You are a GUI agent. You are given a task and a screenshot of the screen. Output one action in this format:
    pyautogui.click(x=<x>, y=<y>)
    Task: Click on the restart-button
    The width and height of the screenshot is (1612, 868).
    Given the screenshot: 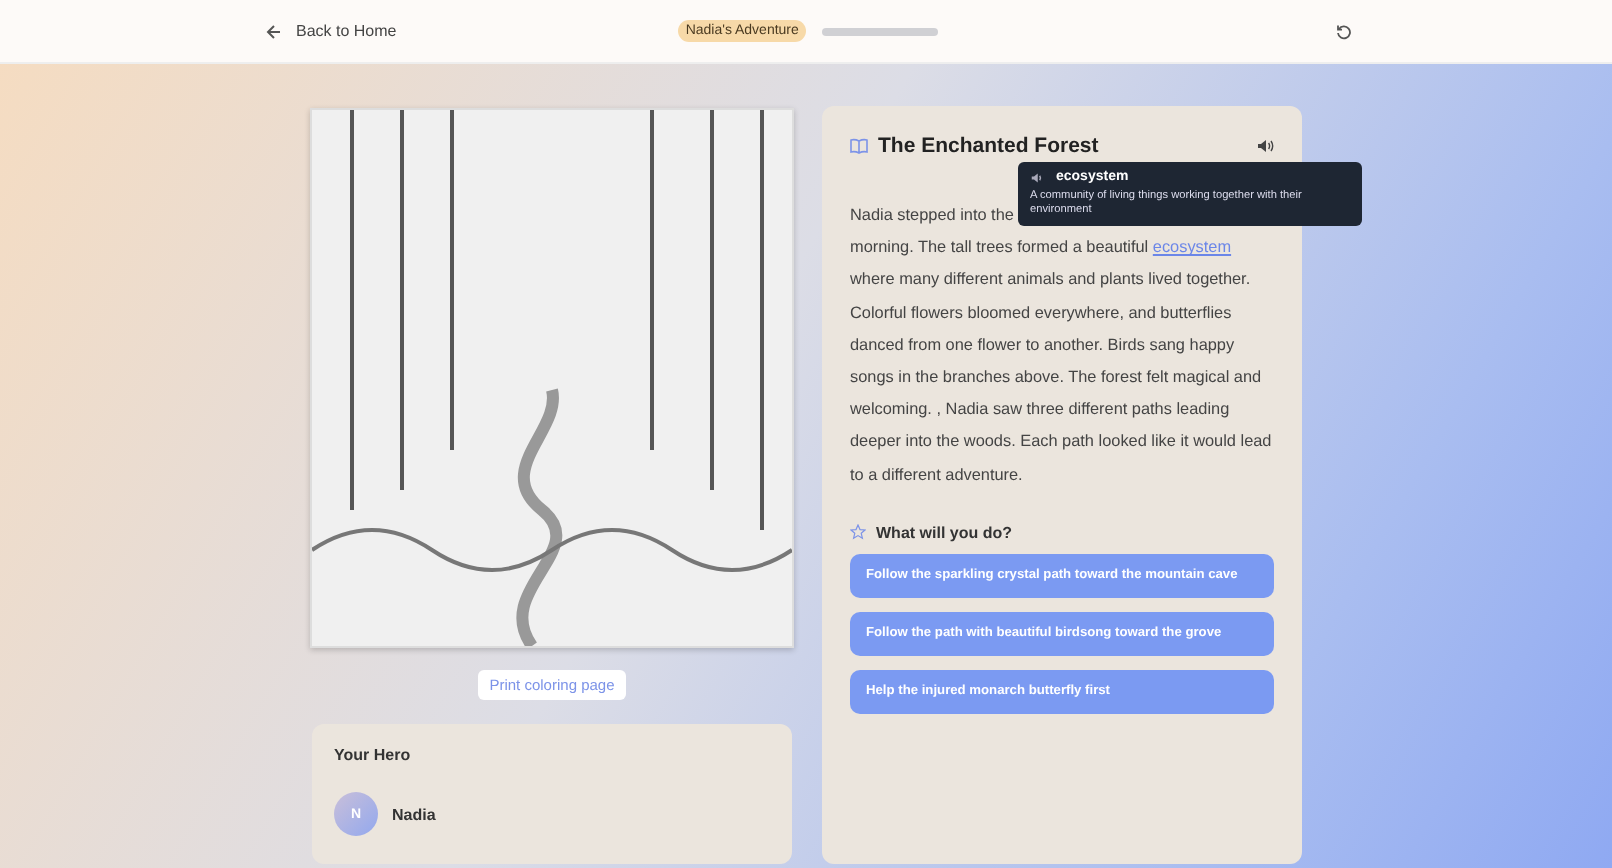 What is the action you would take?
    pyautogui.click(x=1344, y=31)
    